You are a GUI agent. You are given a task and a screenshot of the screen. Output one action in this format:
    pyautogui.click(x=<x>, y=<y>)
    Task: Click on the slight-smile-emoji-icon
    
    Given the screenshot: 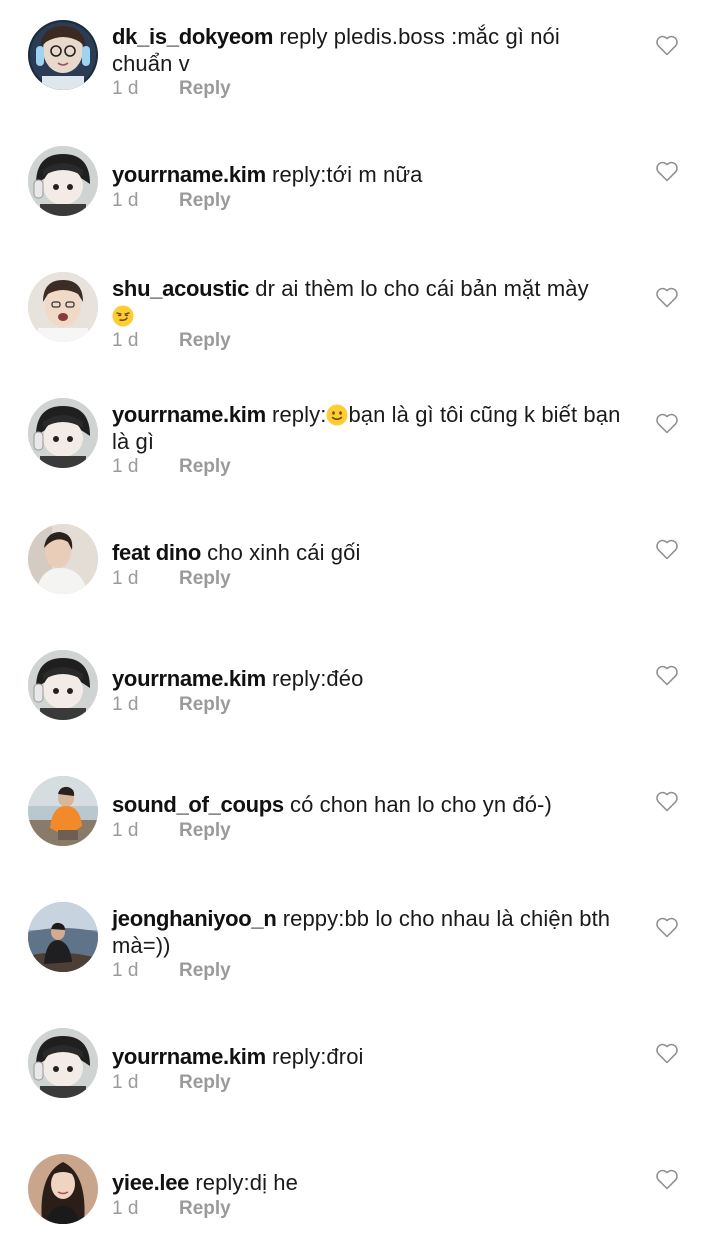 What is the action you would take?
    pyautogui.click(x=337, y=415)
    